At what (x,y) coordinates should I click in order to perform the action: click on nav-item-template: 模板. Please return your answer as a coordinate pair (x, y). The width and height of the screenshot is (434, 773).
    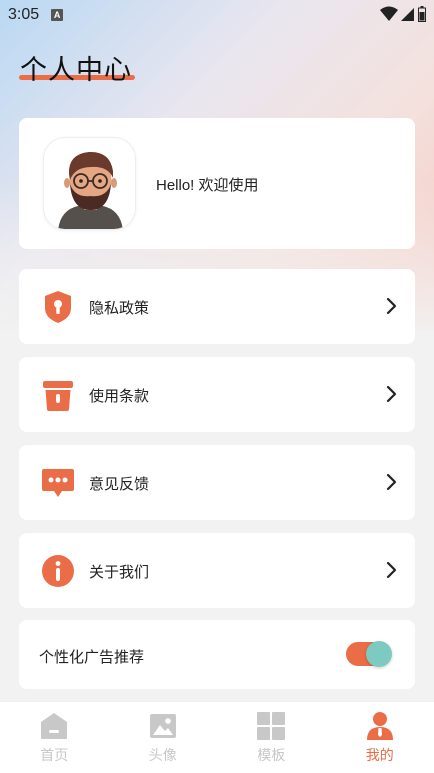
    Looking at the image, I should click on (271, 737).